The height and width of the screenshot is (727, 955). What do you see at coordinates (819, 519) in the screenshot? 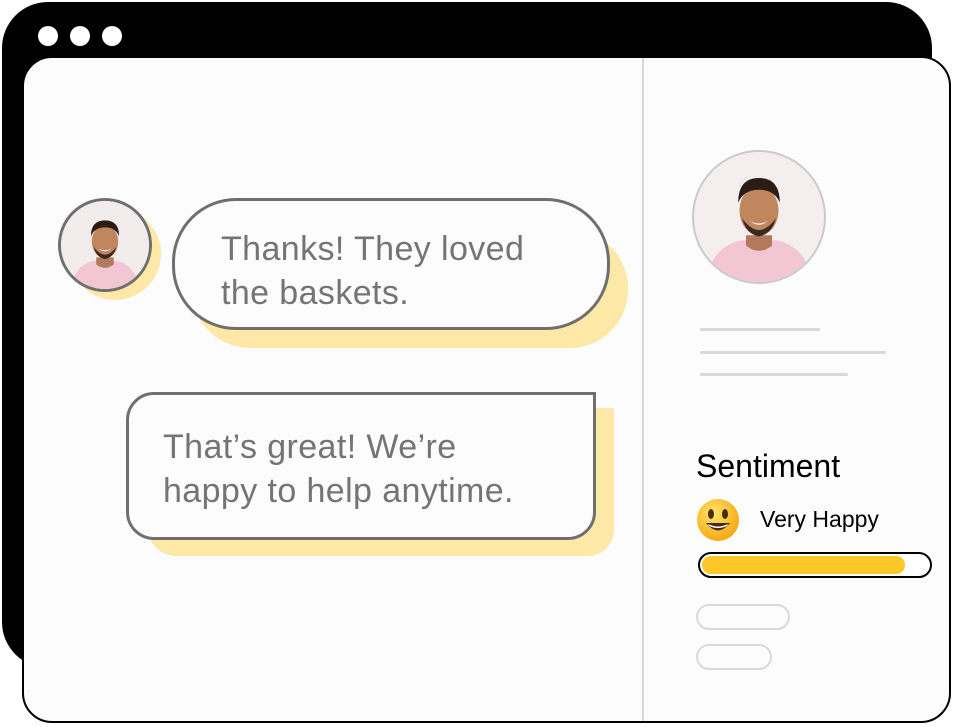
I see `sentiment-label: Very Happy` at bounding box center [819, 519].